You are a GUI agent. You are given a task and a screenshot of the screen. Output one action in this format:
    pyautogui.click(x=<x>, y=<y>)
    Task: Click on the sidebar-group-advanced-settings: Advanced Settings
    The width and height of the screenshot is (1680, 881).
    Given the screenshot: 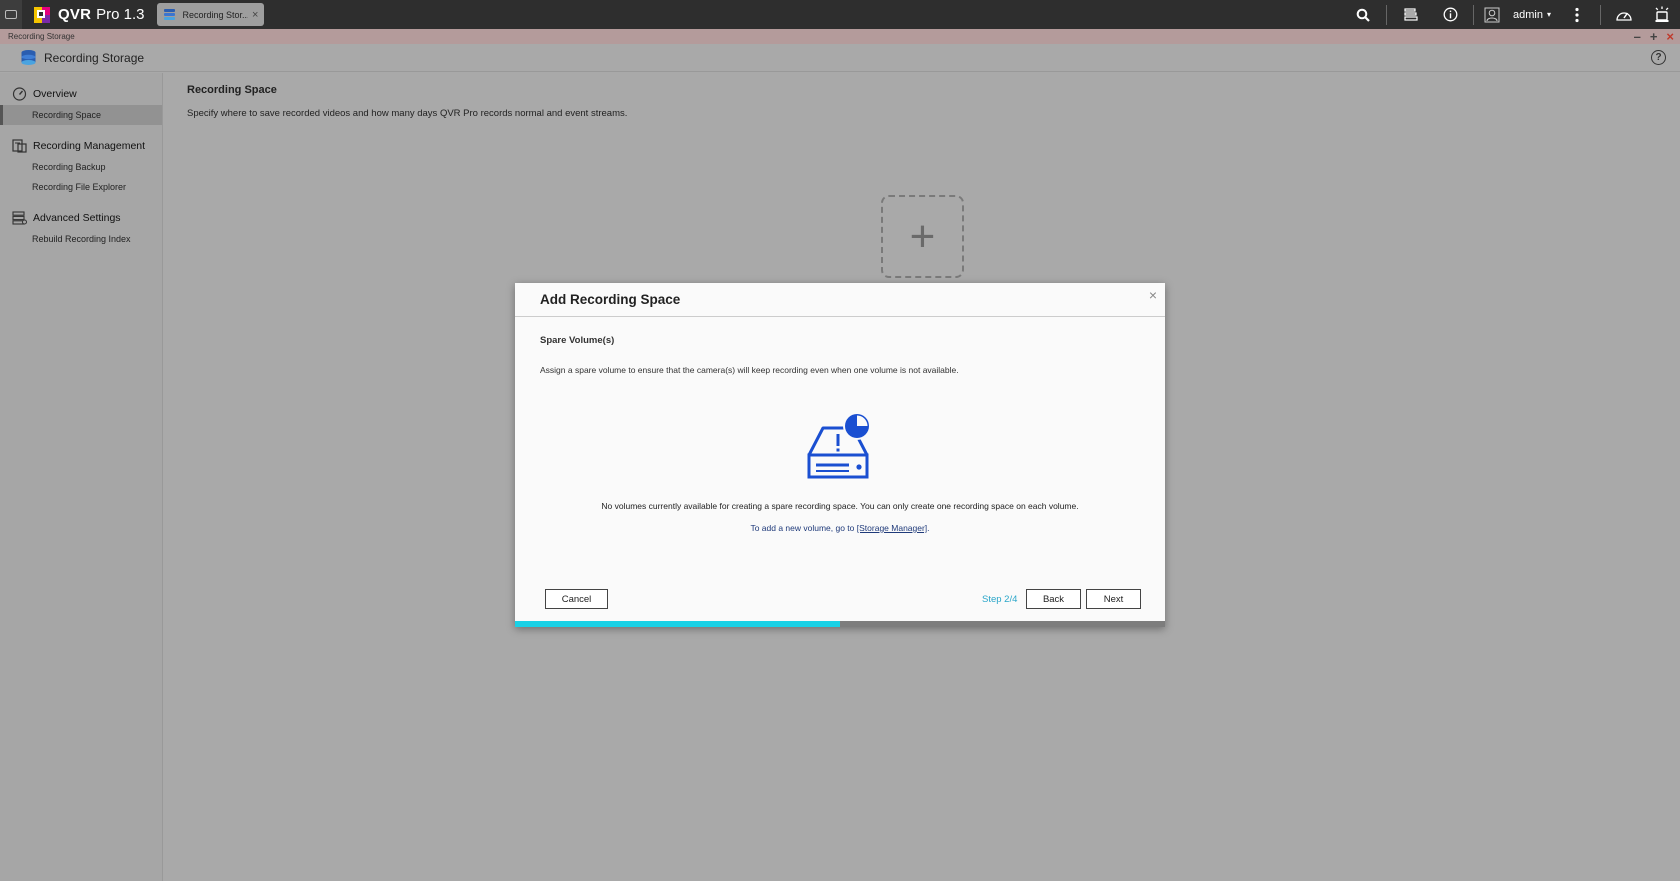 What is the action you would take?
    pyautogui.click(x=81, y=218)
    